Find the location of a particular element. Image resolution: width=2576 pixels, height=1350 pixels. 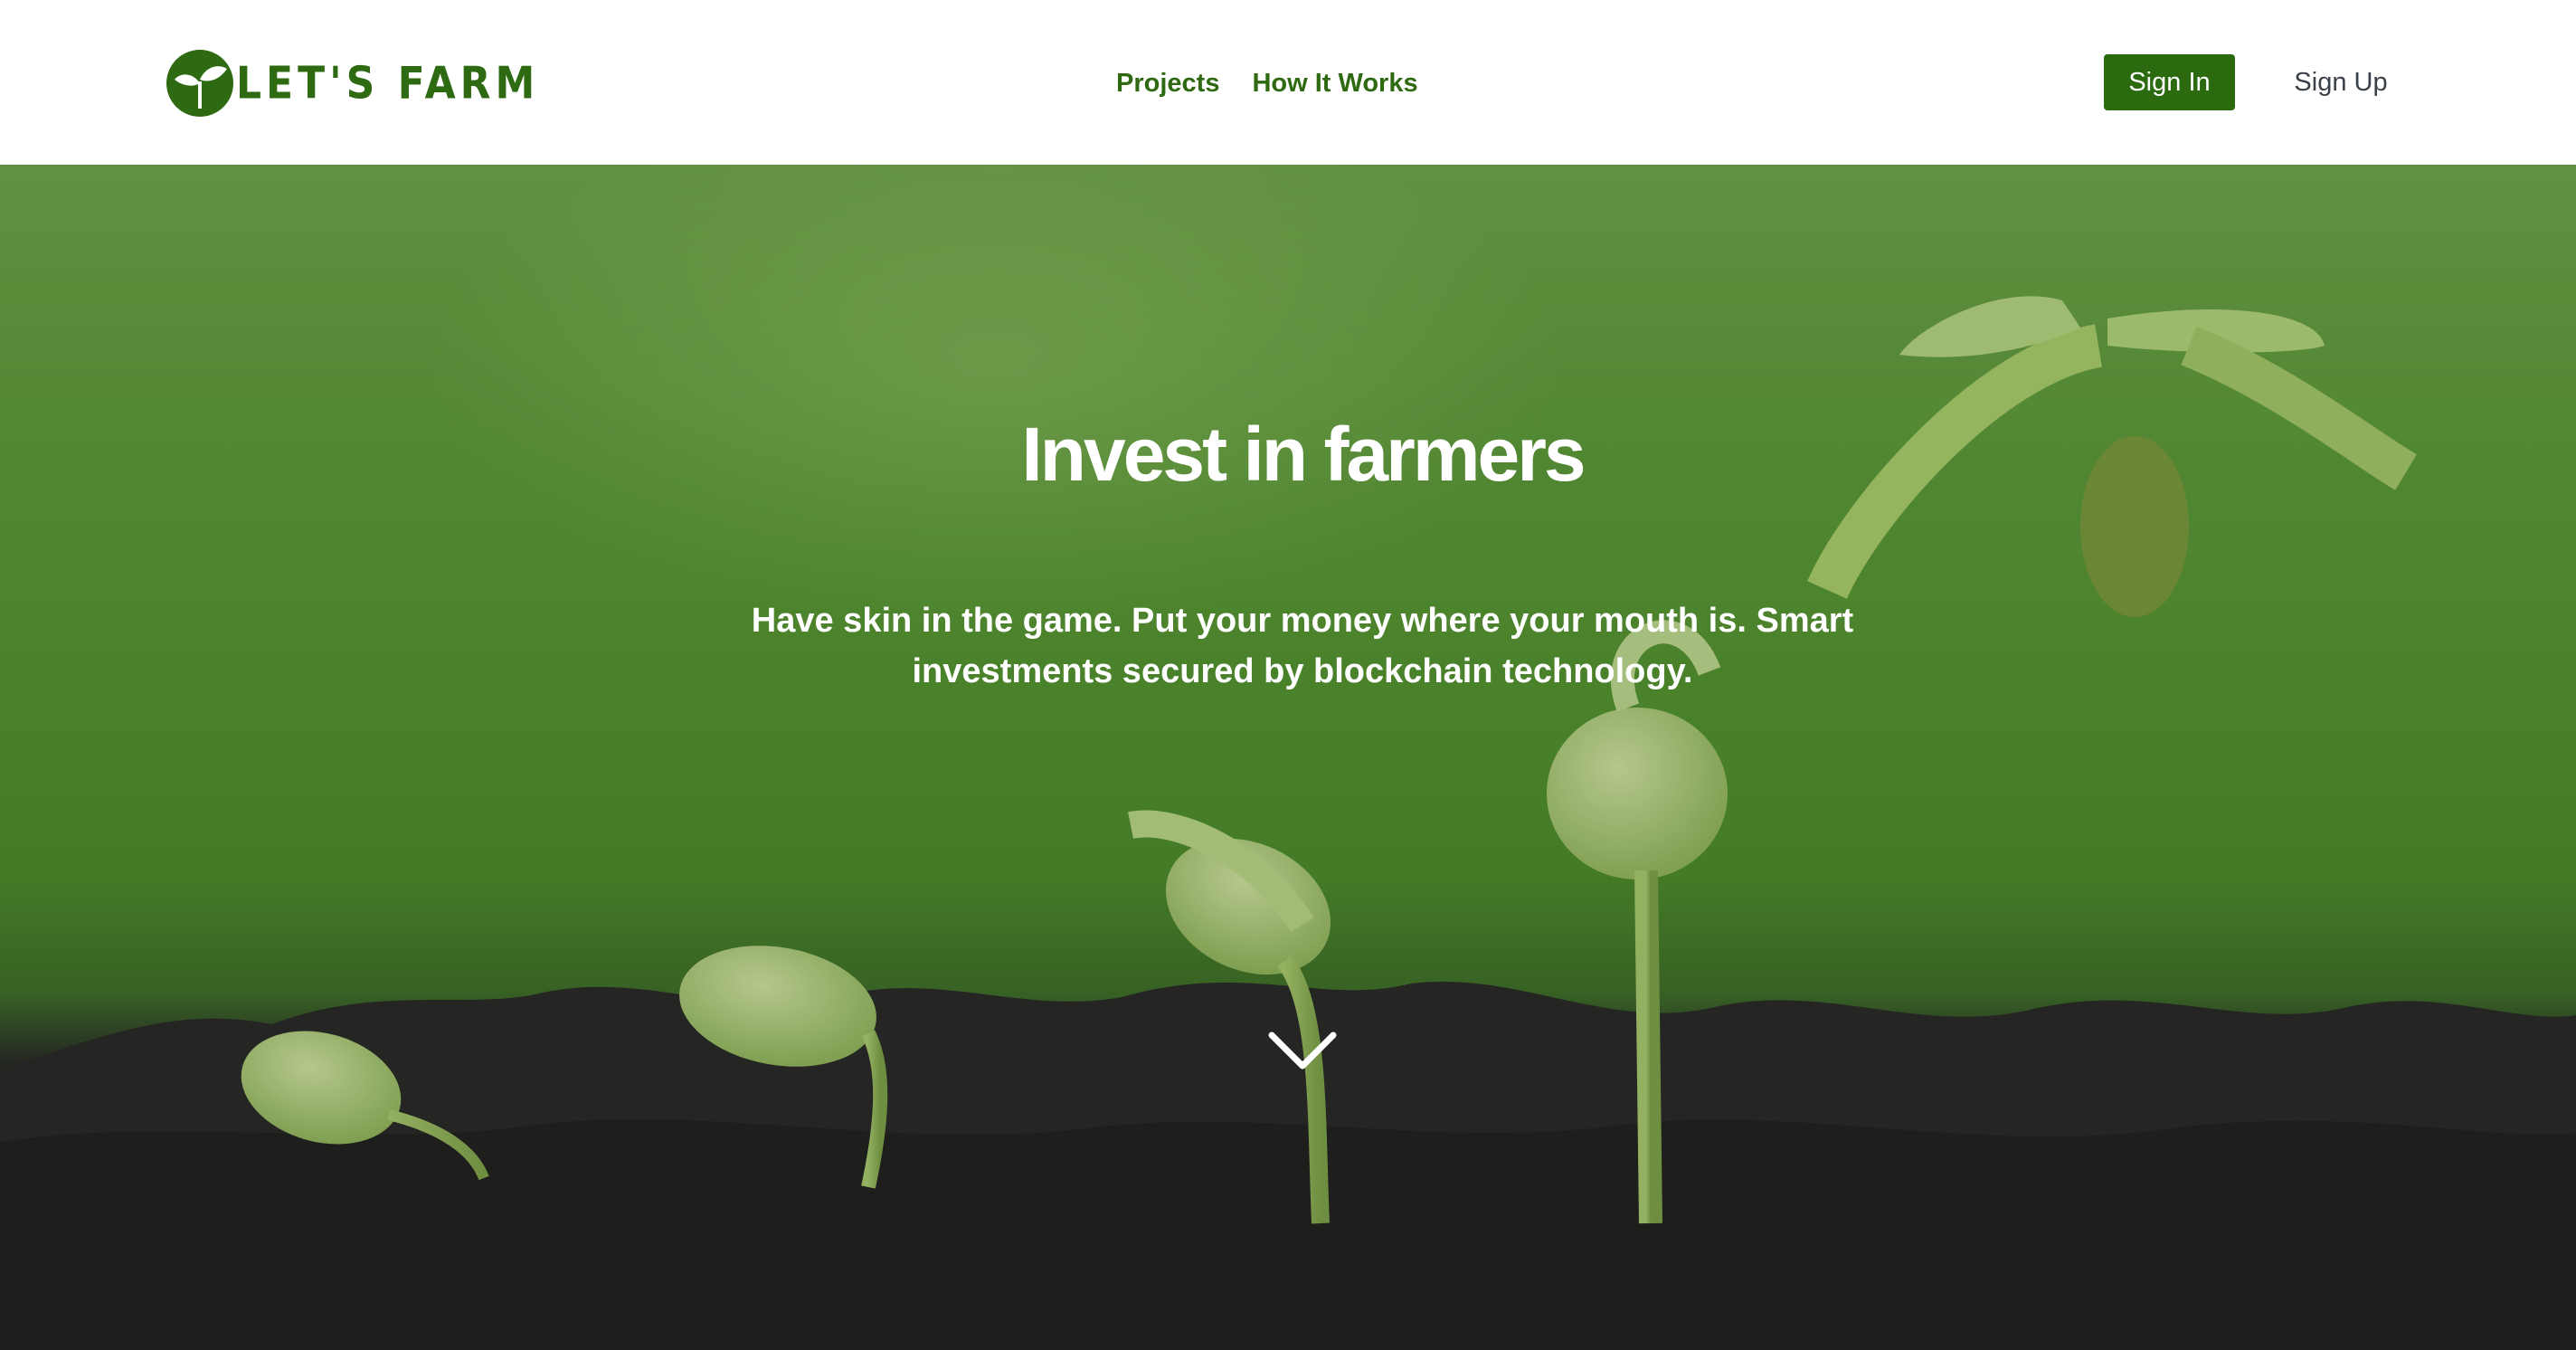

hero-title: Invest in farmers is located at coordinates (1303, 455).